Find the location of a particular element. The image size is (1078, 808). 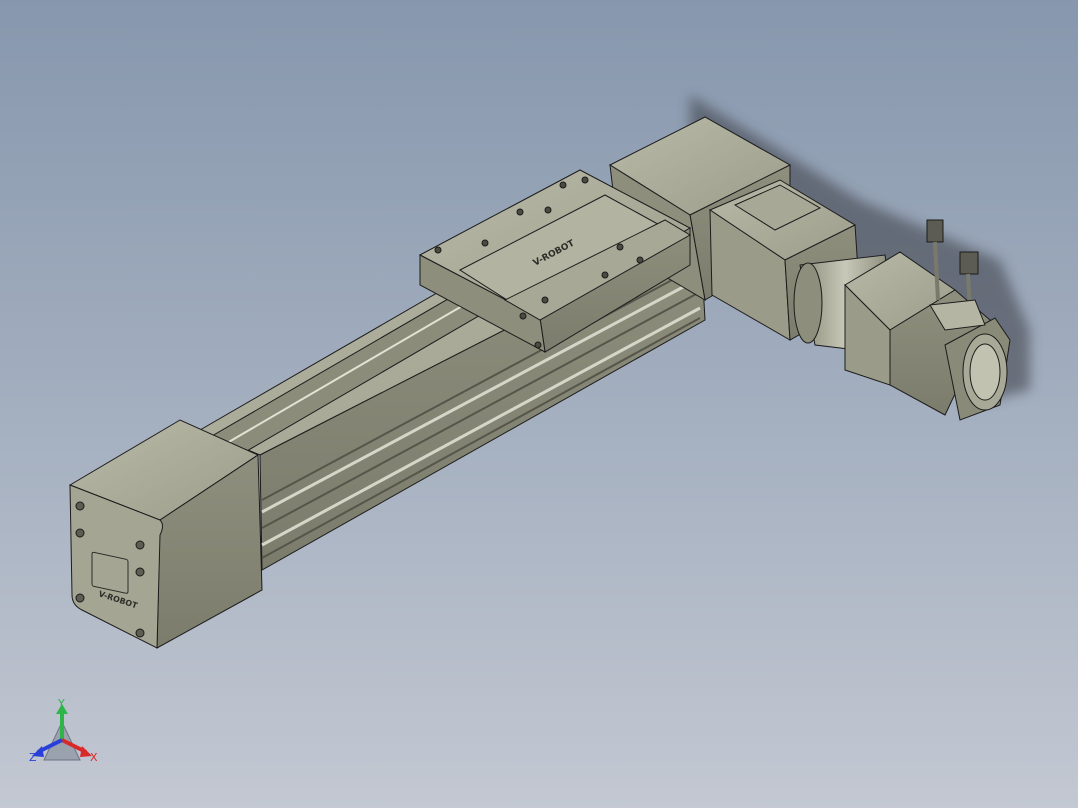

near-end-block is located at coordinates (165, 534).